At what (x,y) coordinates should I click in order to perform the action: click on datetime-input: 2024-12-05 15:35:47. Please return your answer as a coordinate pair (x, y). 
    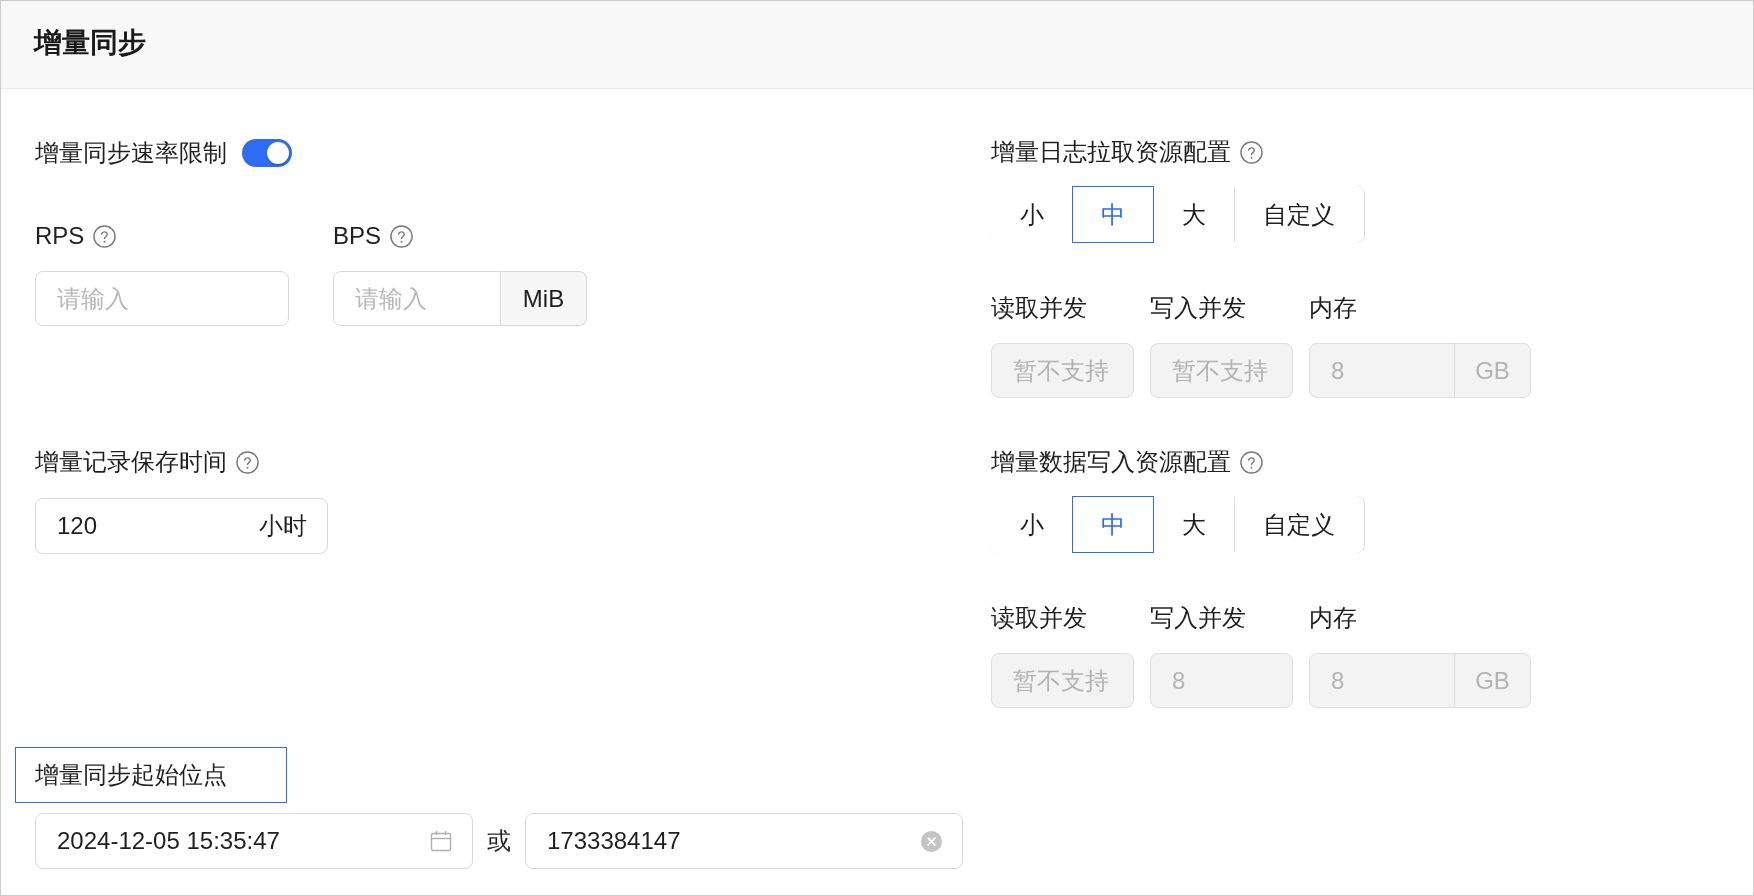
    Looking at the image, I should click on (254, 841).